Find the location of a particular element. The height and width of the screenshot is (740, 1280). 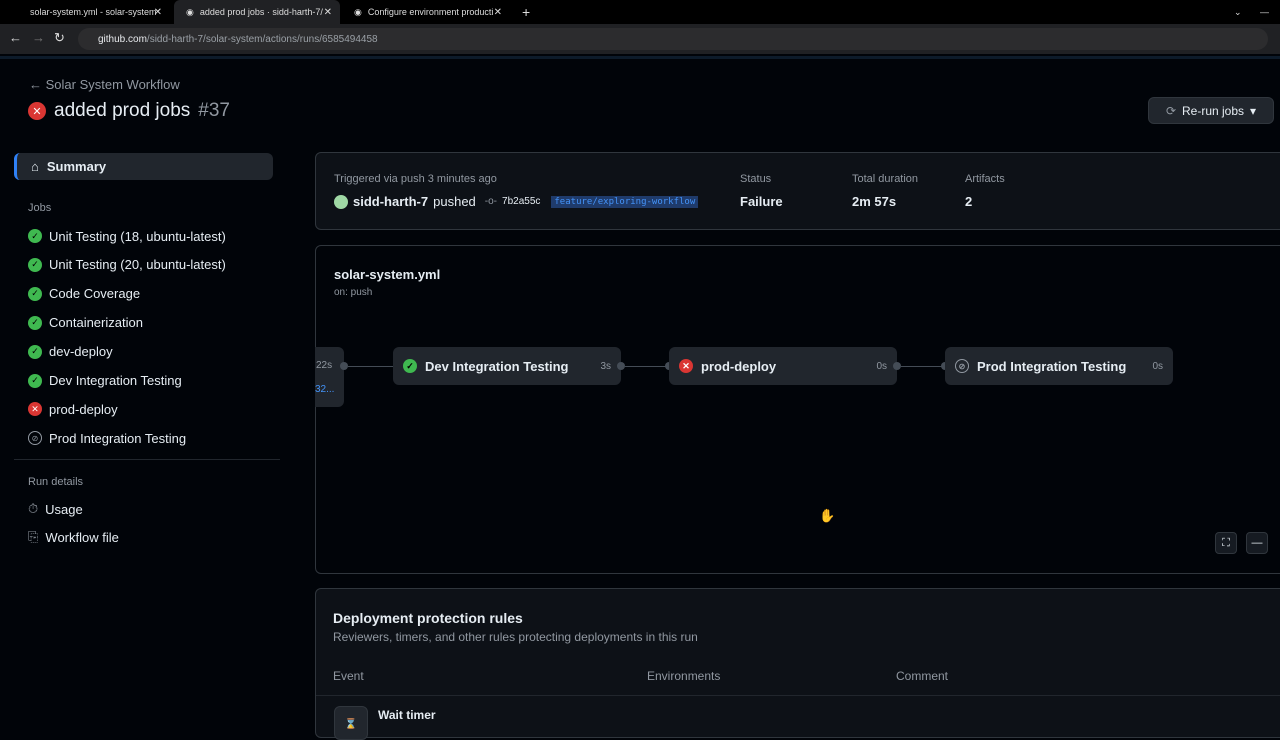

sidebar-job-item: ✕ prod-deploy is located at coordinates (73, 409).